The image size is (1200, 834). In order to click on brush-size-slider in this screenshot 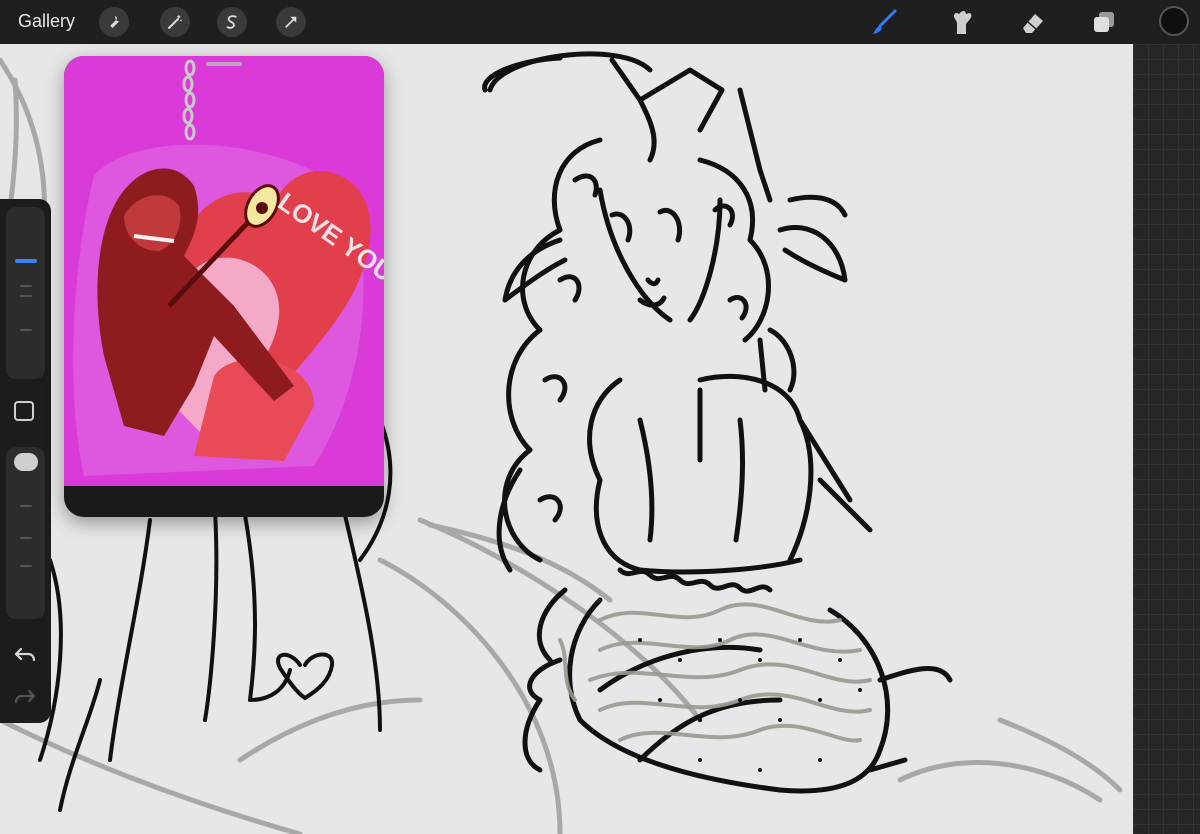, I will do `click(25, 293)`.